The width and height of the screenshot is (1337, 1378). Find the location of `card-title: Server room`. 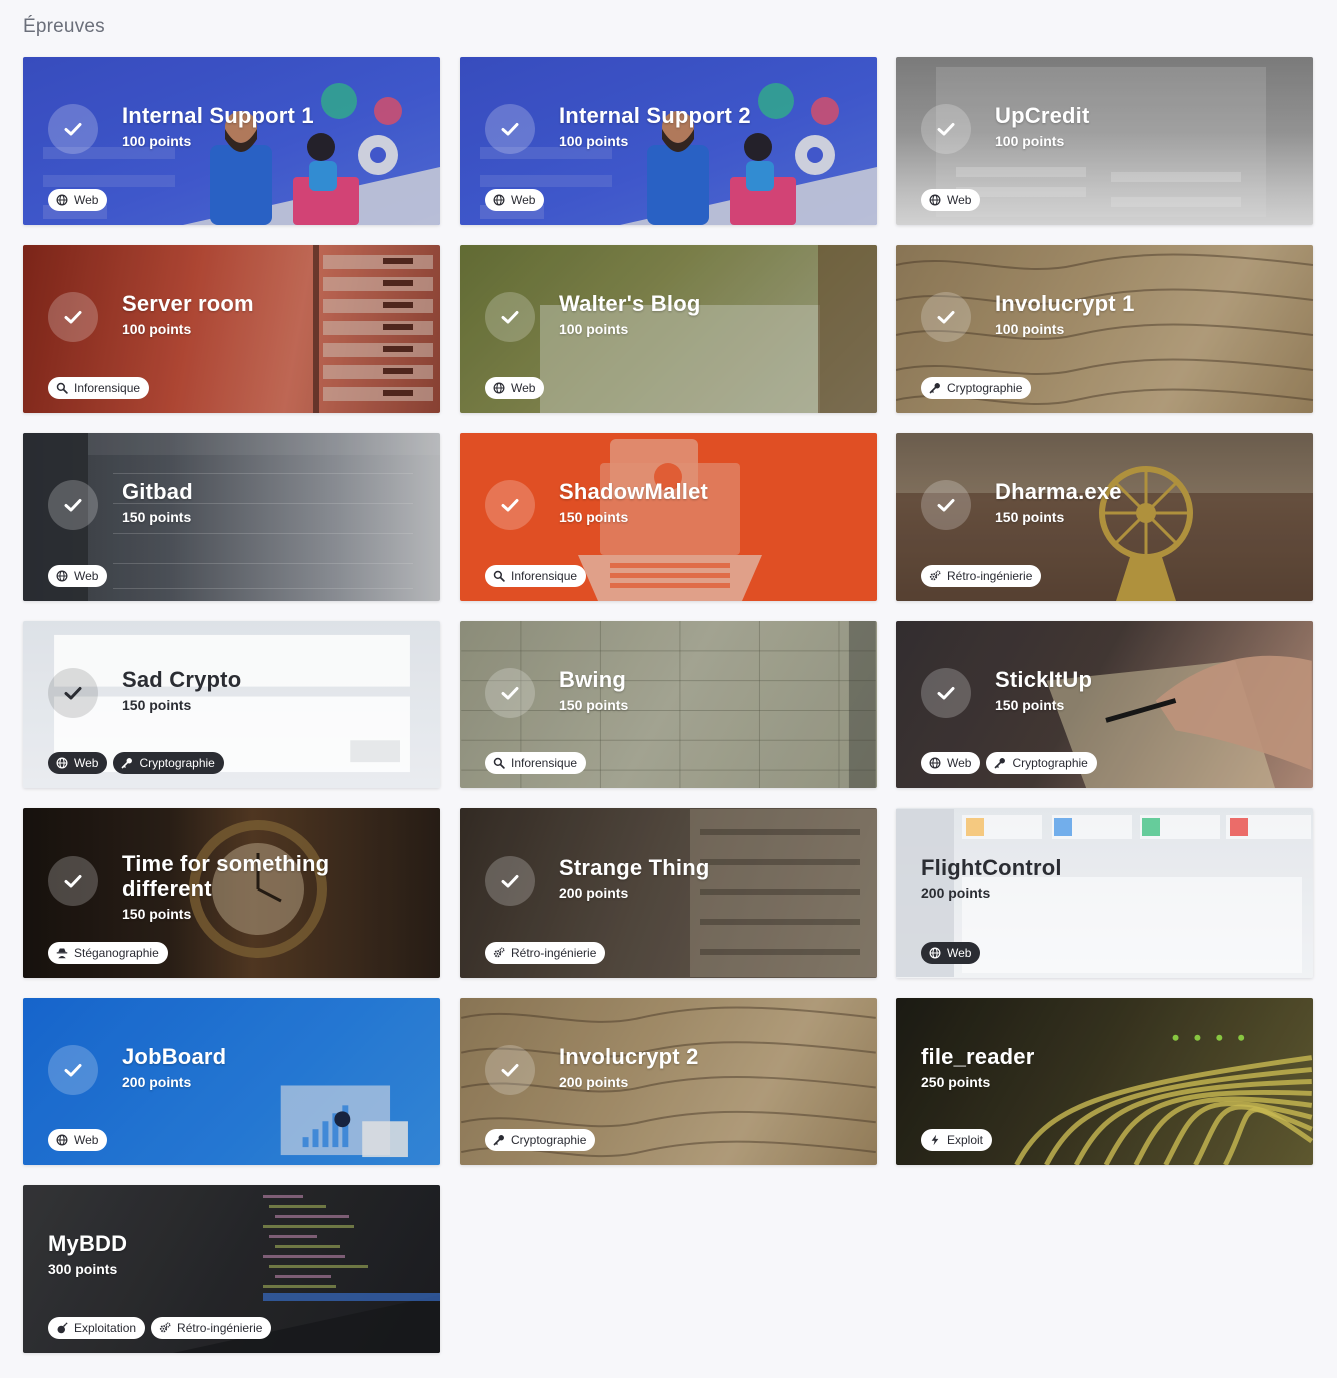

card-title: Server room is located at coordinates (188, 303).